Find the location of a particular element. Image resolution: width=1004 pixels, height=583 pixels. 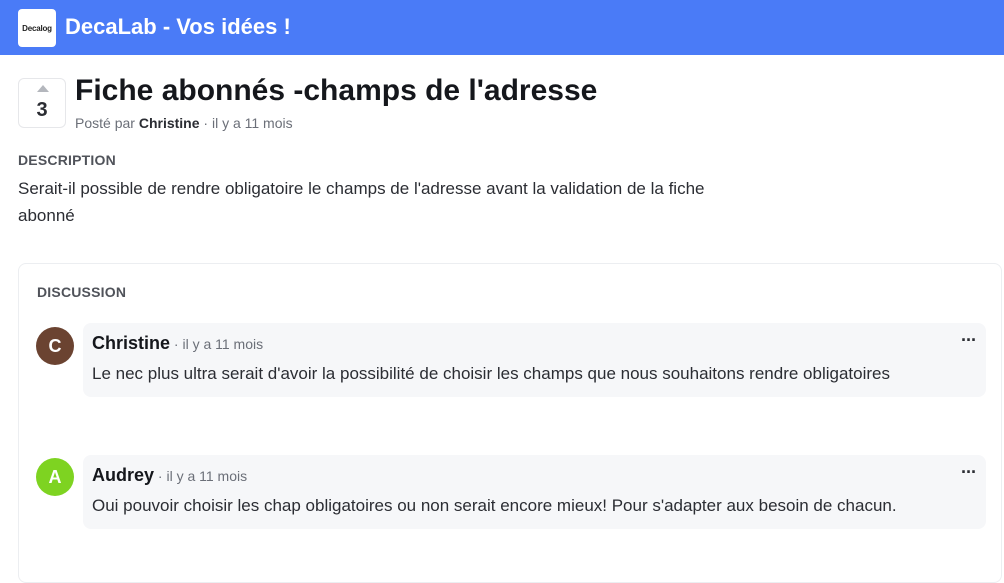

comment-header: Christine · il y a 11 mois is located at coordinates (534, 343).